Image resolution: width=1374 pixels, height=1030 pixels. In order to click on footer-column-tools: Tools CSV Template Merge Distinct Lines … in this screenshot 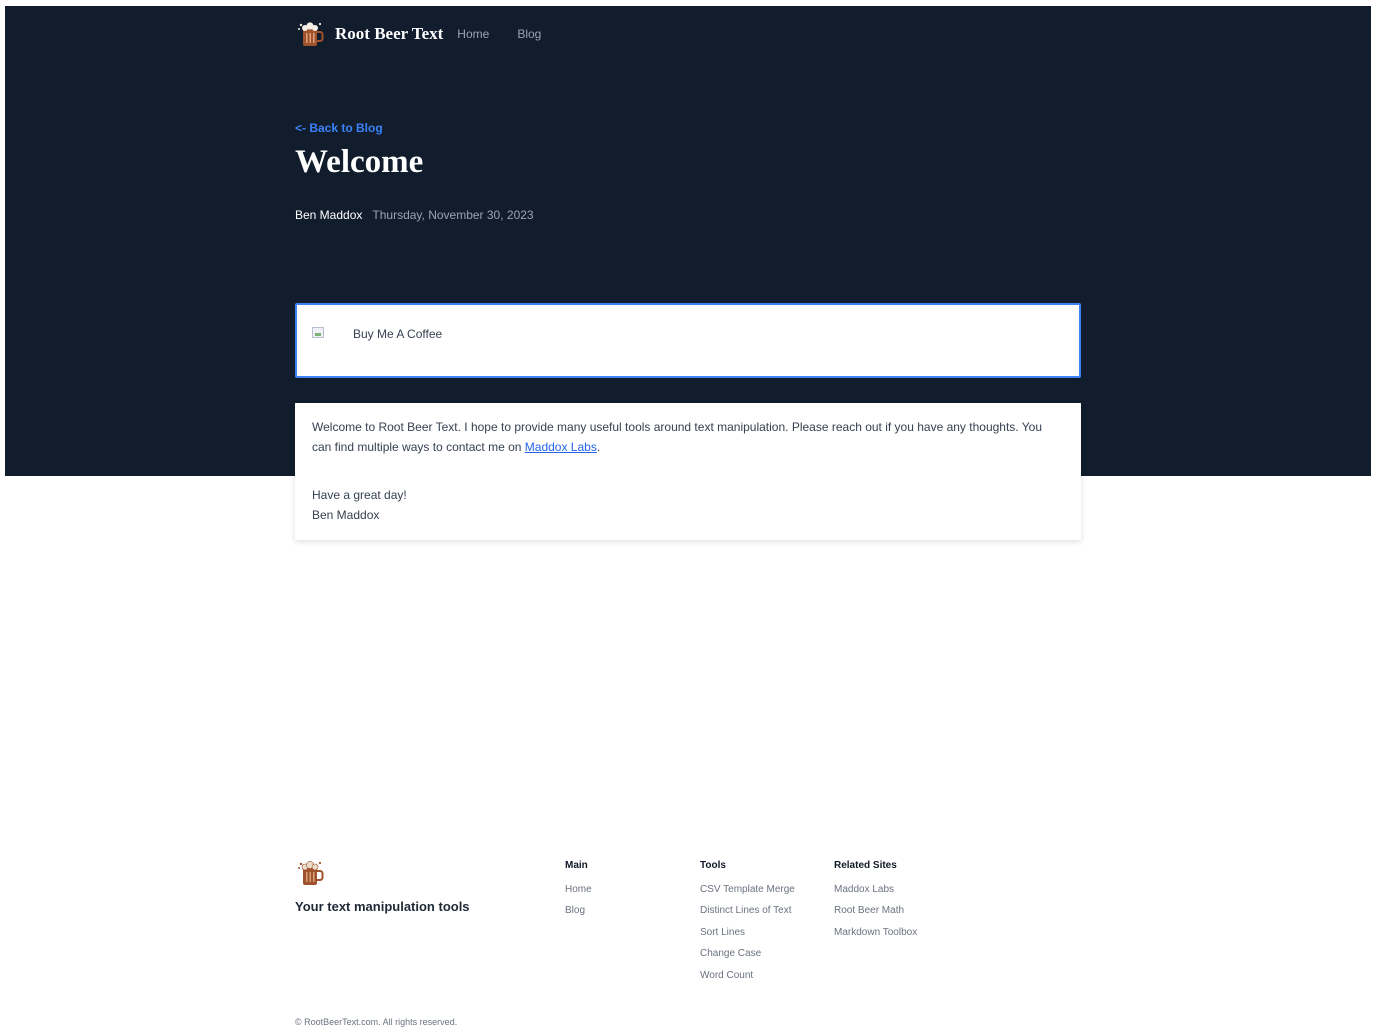, I will do `click(747, 922)`.